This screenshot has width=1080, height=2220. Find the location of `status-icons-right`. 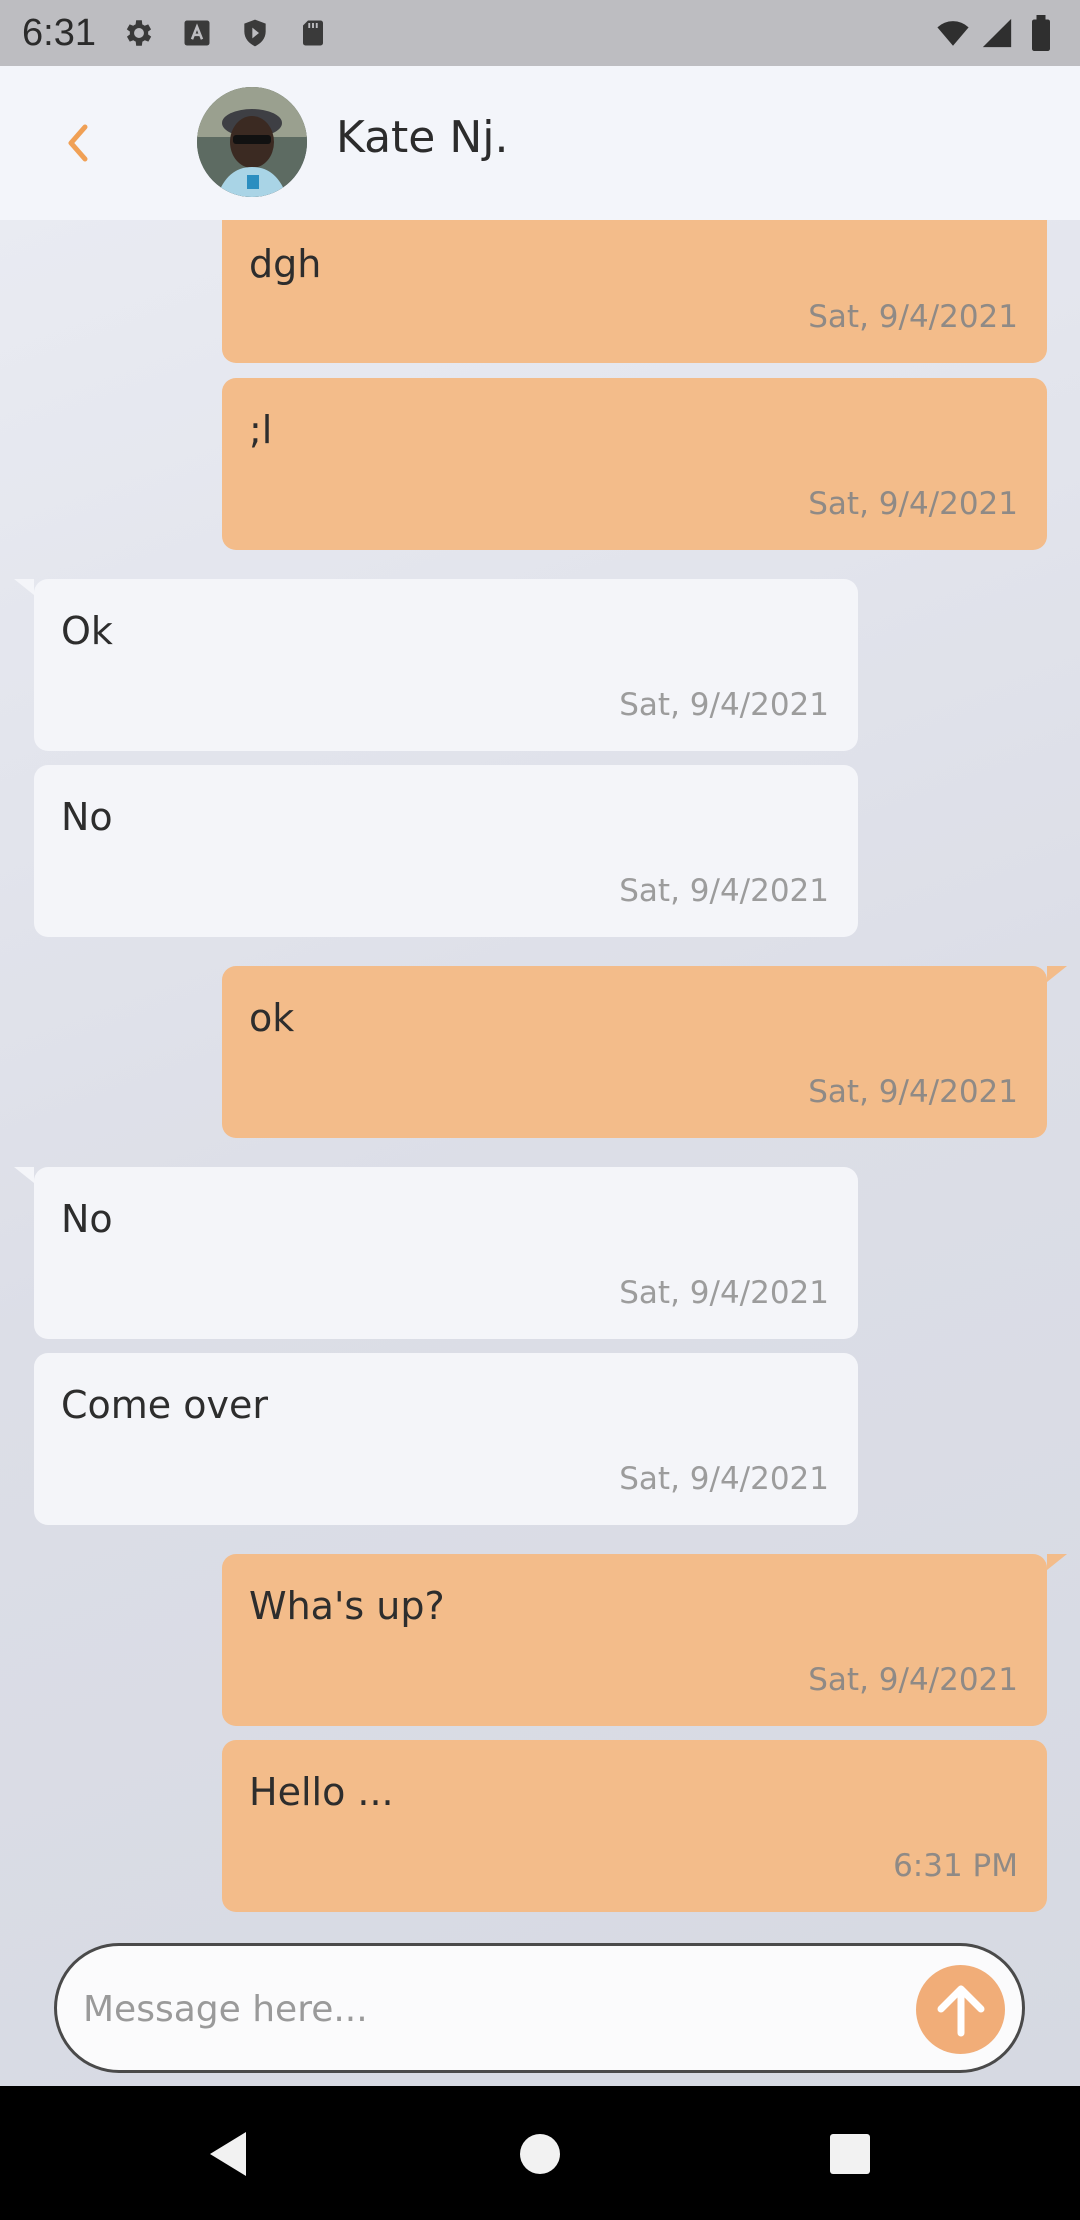

status-icons-right is located at coordinates (997, 33).